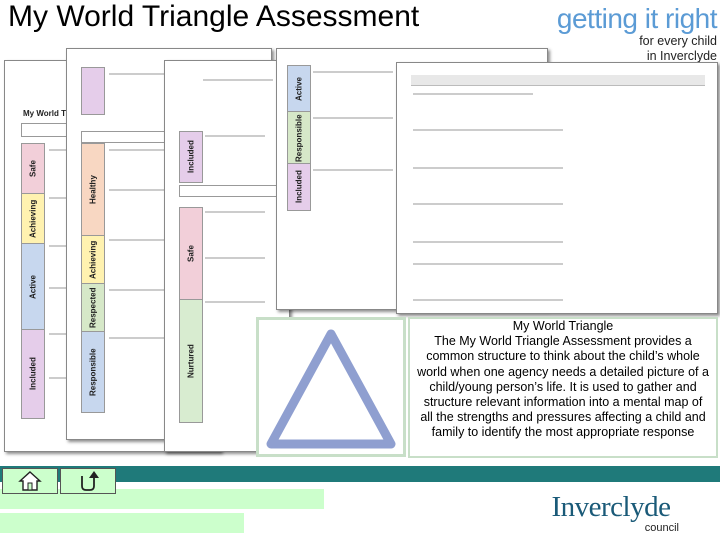 The width and height of the screenshot is (720, 540). What do you see at coordinates (47, 113) in the screenshot?
I see `thumbnail-page-1-heading: My World Tri` at bounding box center [47, 113].